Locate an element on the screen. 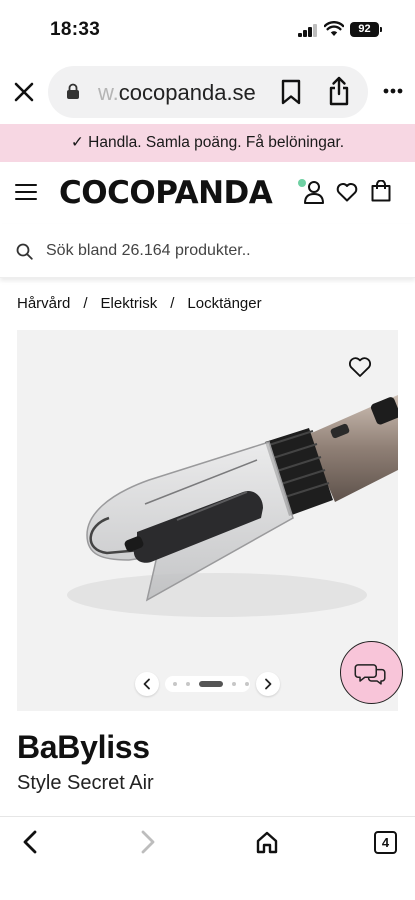 Image resolution: width=415 pixels, height=900 pixels. cellular-signal-icon is located at coordinates (308, 30).